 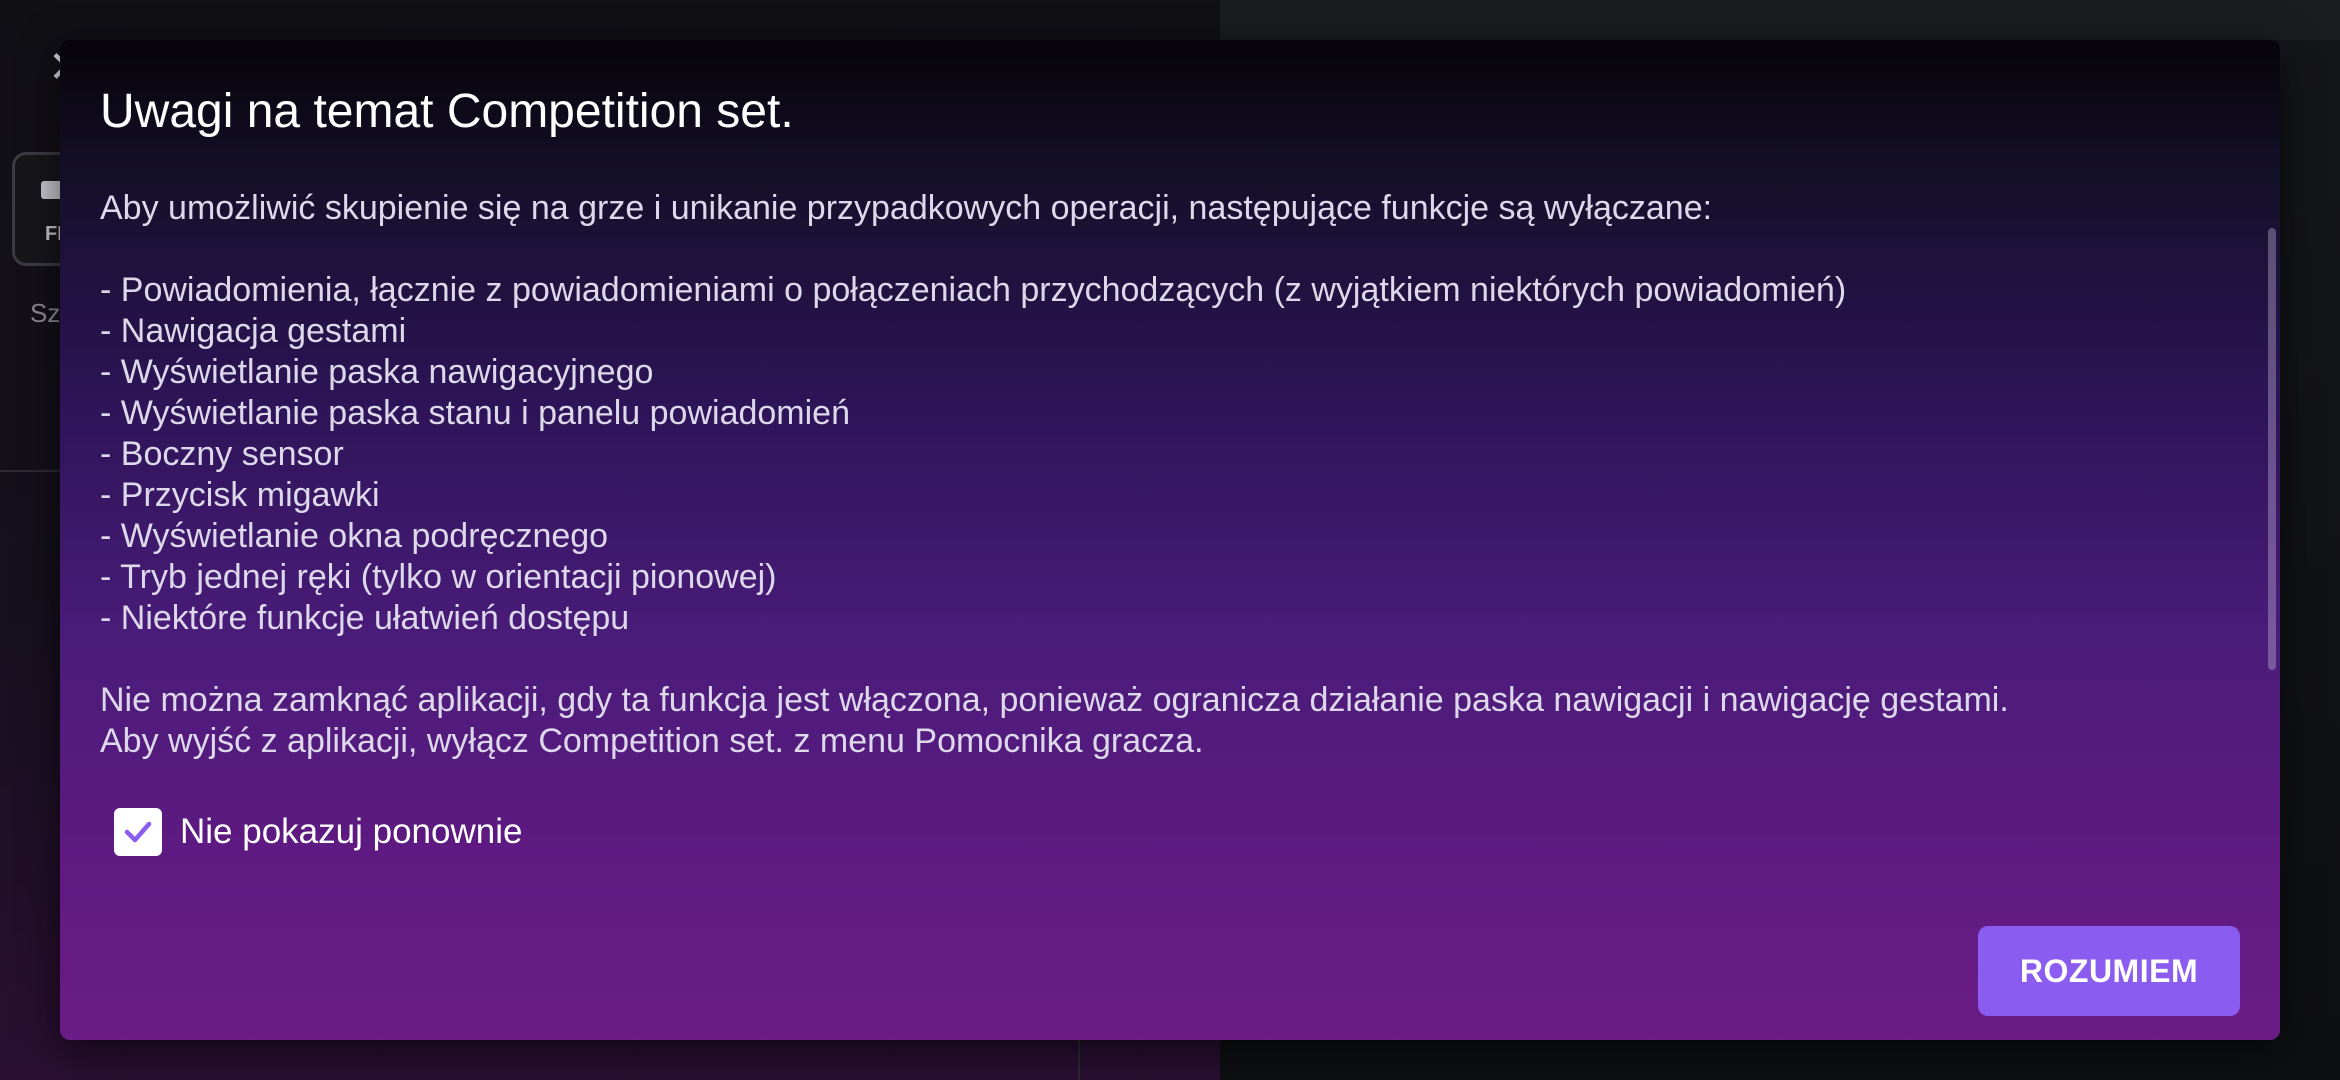 What do you see at coordinates (365, 618) in the screenshot?
I see `list-item: - Niektóre funkcje ułatwień dostępu` at bounding box center [365, 618].